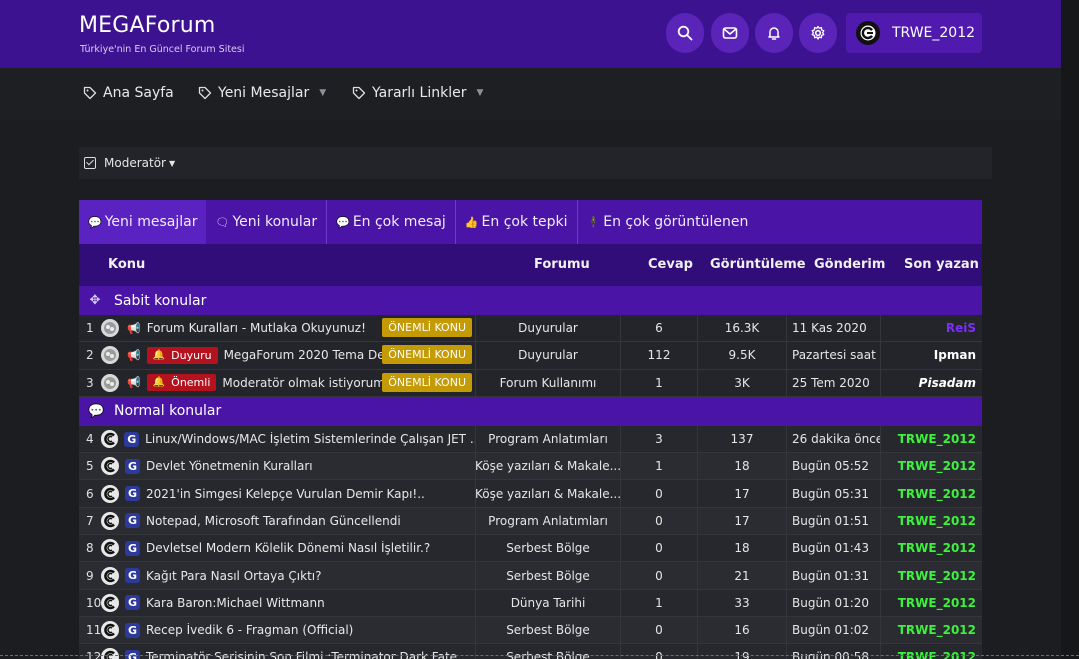  I want to click on topic-cell: 5 G Devlet Yönetmenin Kuralları, so click(277, 466).